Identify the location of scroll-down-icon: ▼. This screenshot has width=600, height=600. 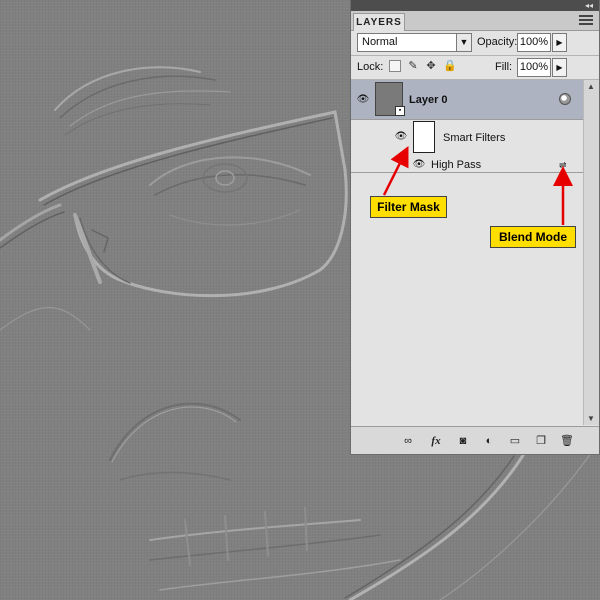
(591, 418).